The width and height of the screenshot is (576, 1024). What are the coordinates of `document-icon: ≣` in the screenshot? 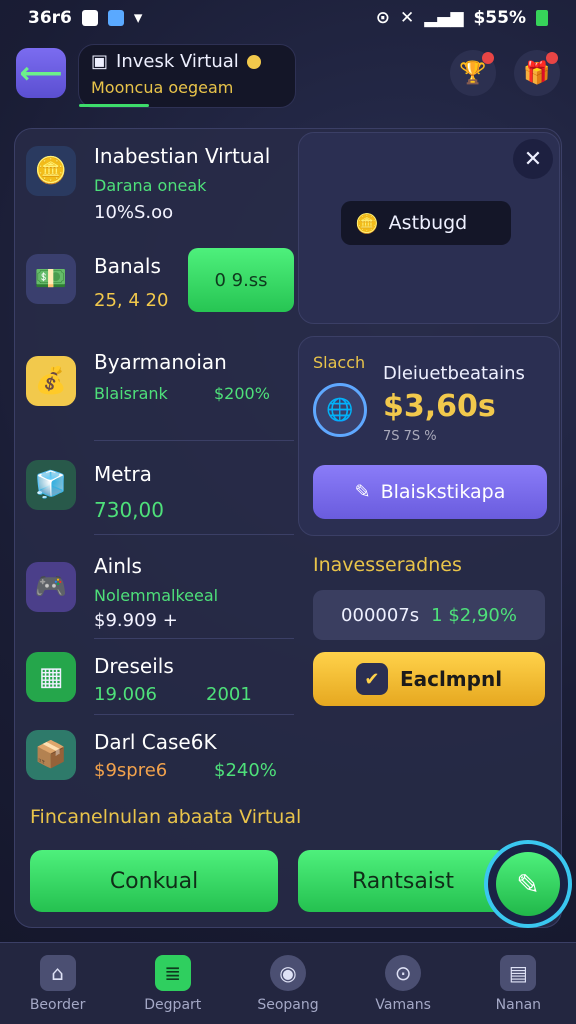 It's located at (172, 972).